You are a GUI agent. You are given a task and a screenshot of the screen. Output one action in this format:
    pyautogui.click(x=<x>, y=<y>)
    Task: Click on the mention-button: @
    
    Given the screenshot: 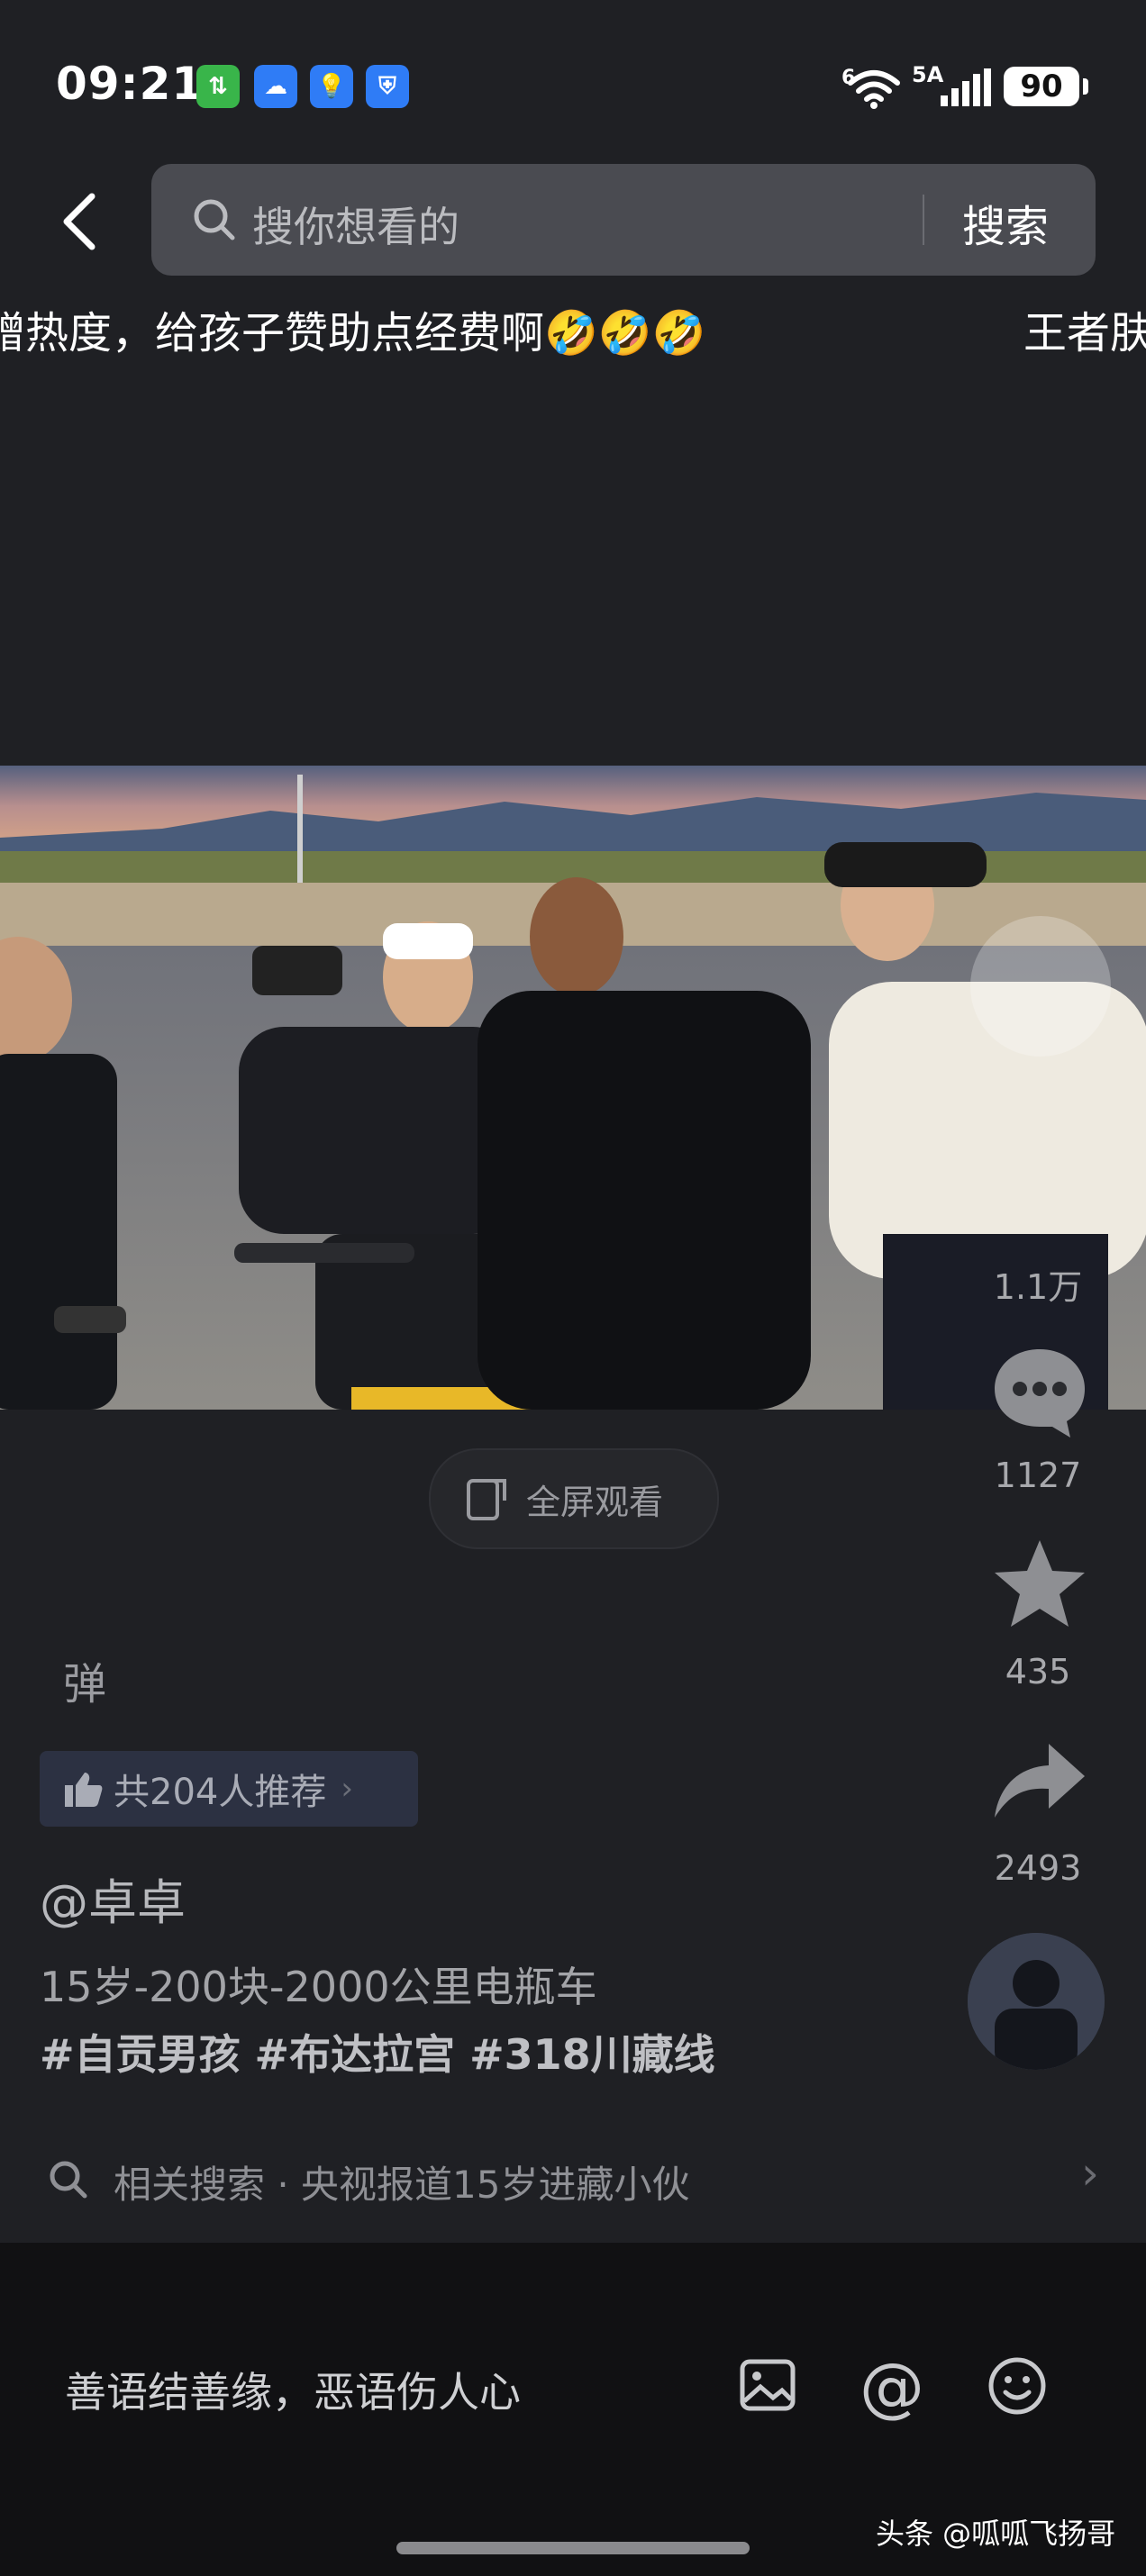 What is the action you would take?
    pyautogui.click(x=892, y=2387)
    